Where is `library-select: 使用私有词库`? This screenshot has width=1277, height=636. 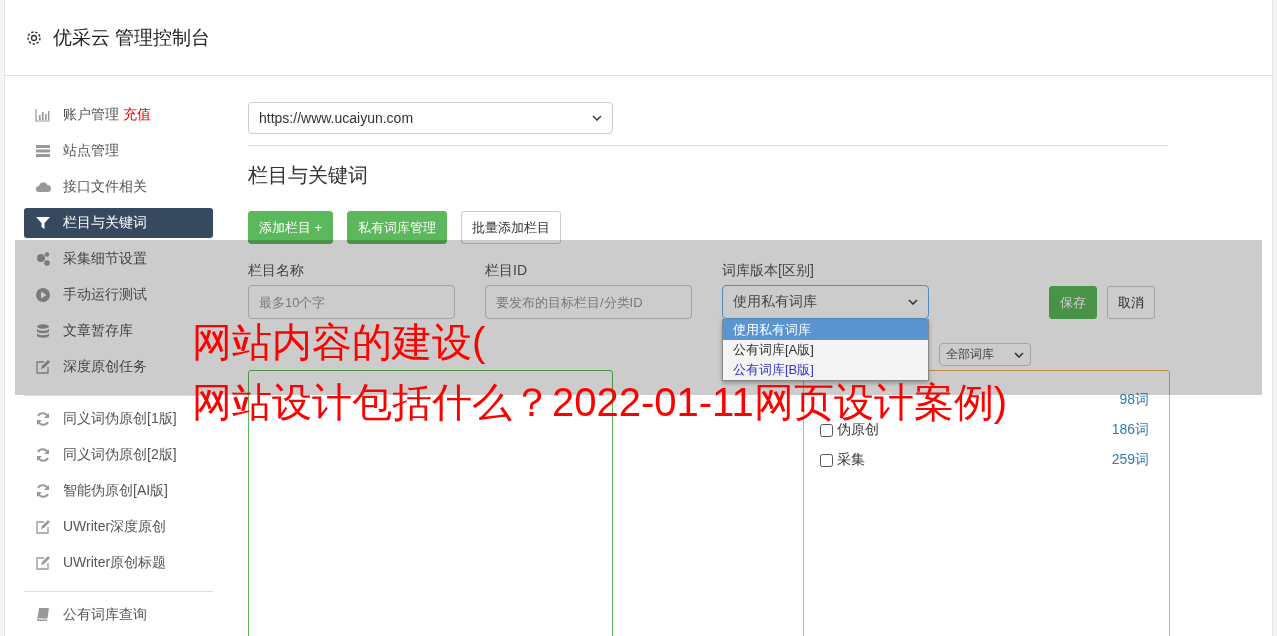
library-select: 使用私有词库 is located at coordinates (825, 302).